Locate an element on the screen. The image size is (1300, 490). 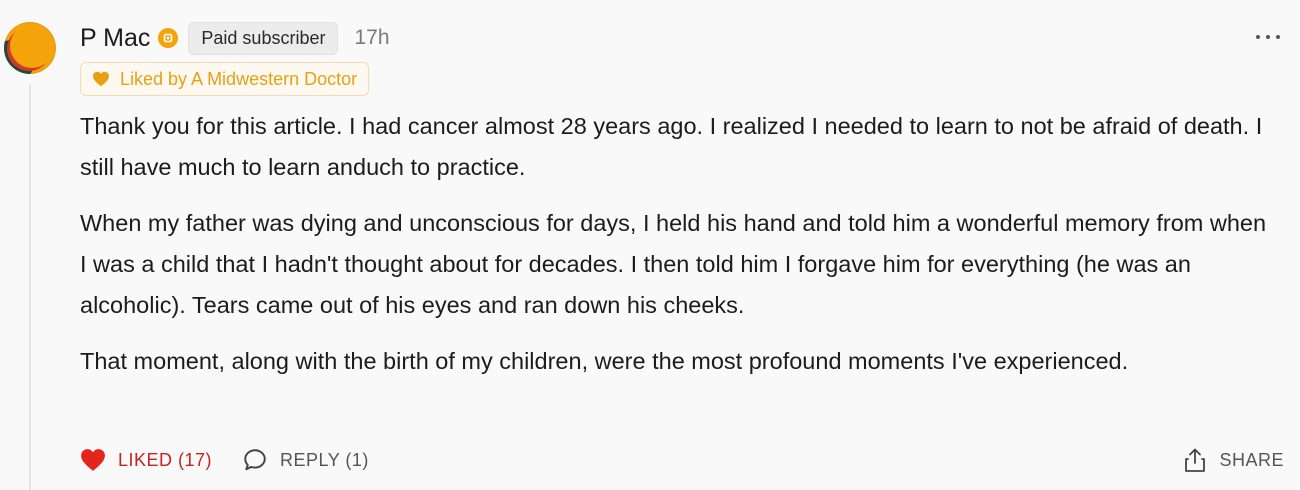
reply-button: REPLY (1) is located at coordinates (305, 460).